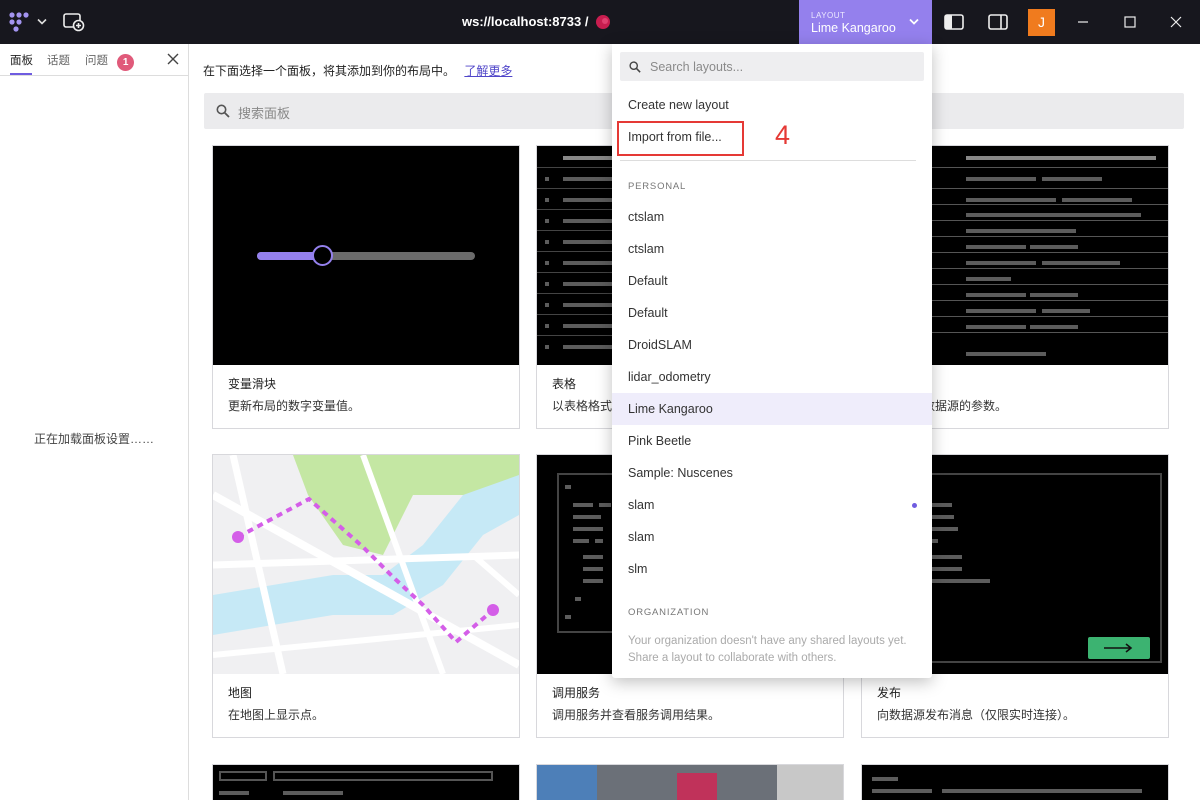 This screenshot has height=800, width=1200. What do you see at coordinates (329, 71) in the screenshot?
I see `intro-text: 在下面选择一个面板，将其添加到你的布局中。` at bounding box center [329, 71].